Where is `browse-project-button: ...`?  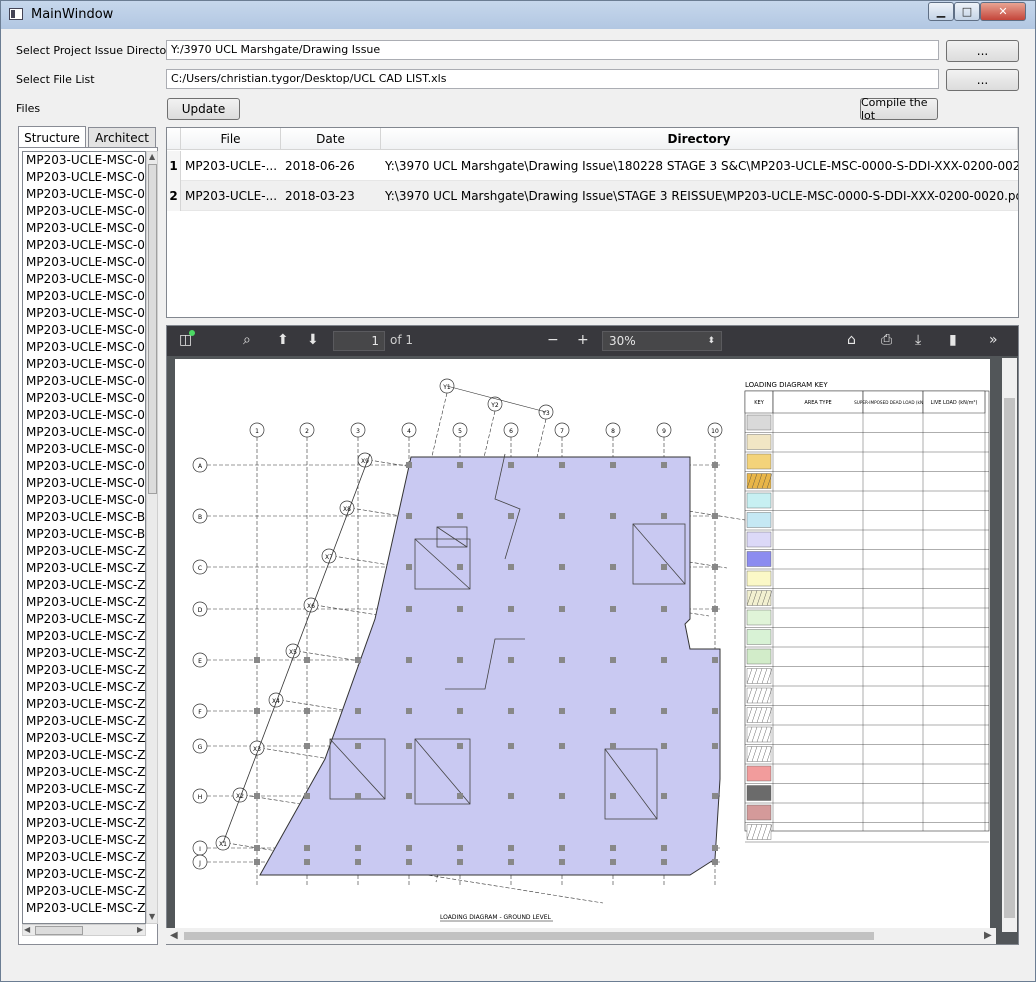 browse-project-button: ... is located at coordinates (982, 51).